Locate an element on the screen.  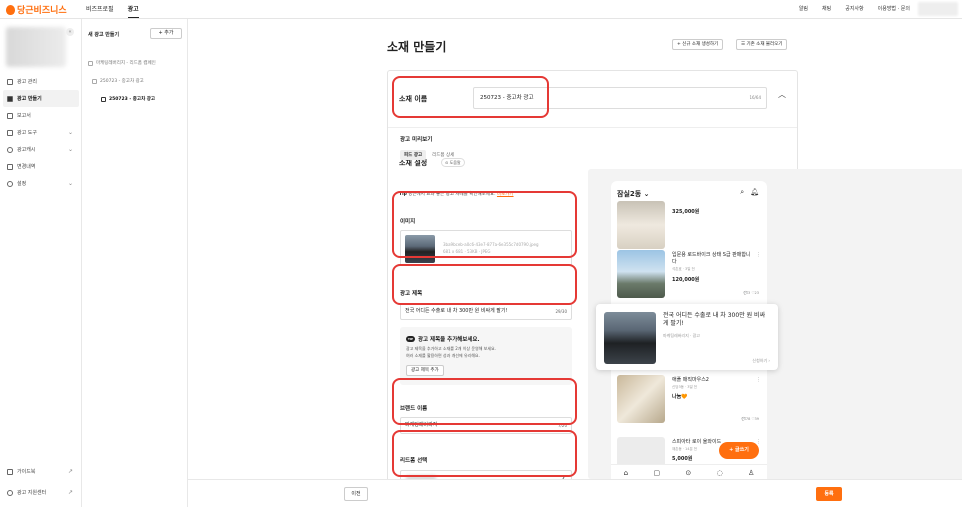
top-bar: 당근비즈니스 비즈프로필 광고 알림 채팅 공지사항 이용방법 · 문의 is located at coordinates (481, 9).